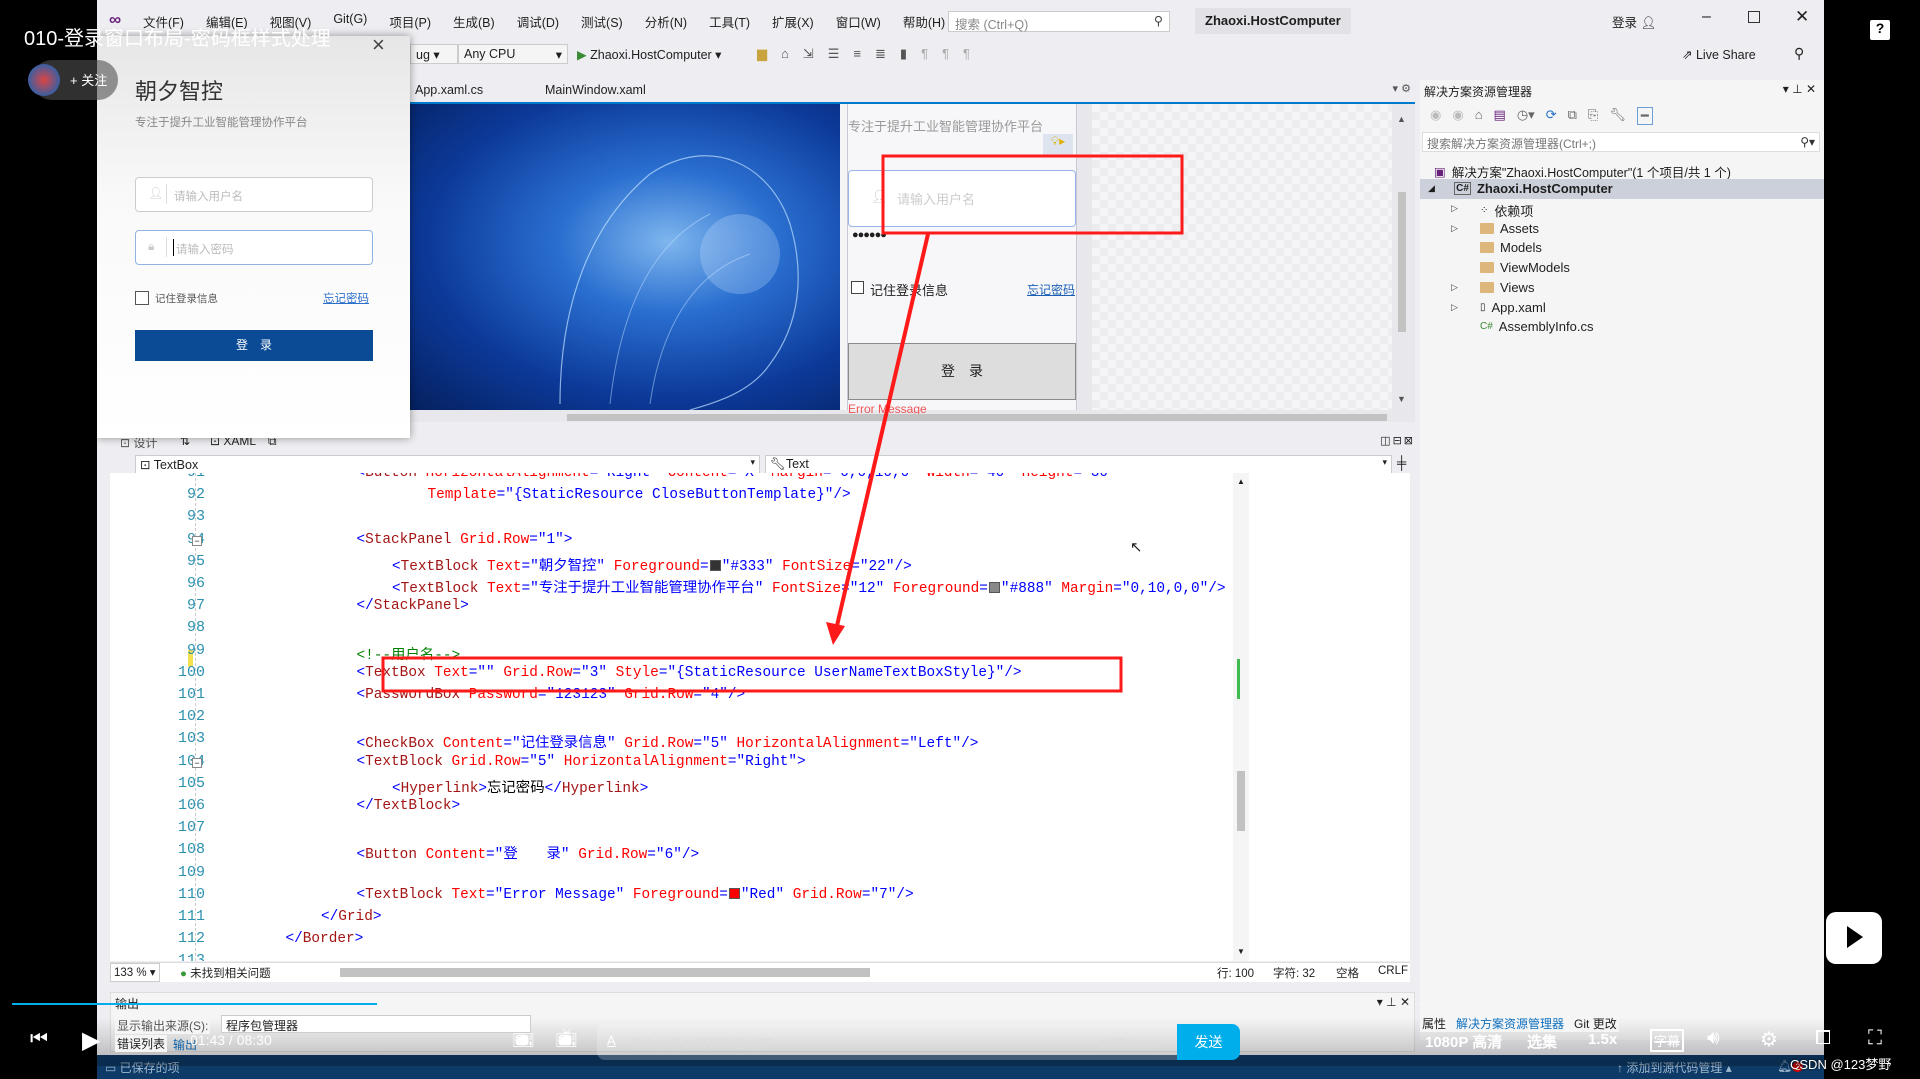  I want to click on quality-button: 1080P 高清, so click(1463, 1041).